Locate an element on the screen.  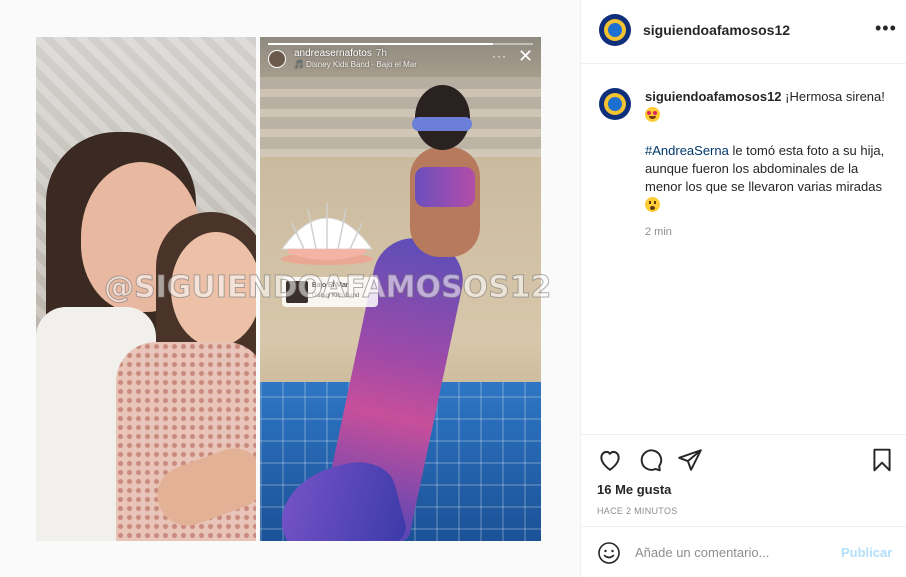
caption-username: siguiendoafamosos12 is located at coordinates (713, 96).